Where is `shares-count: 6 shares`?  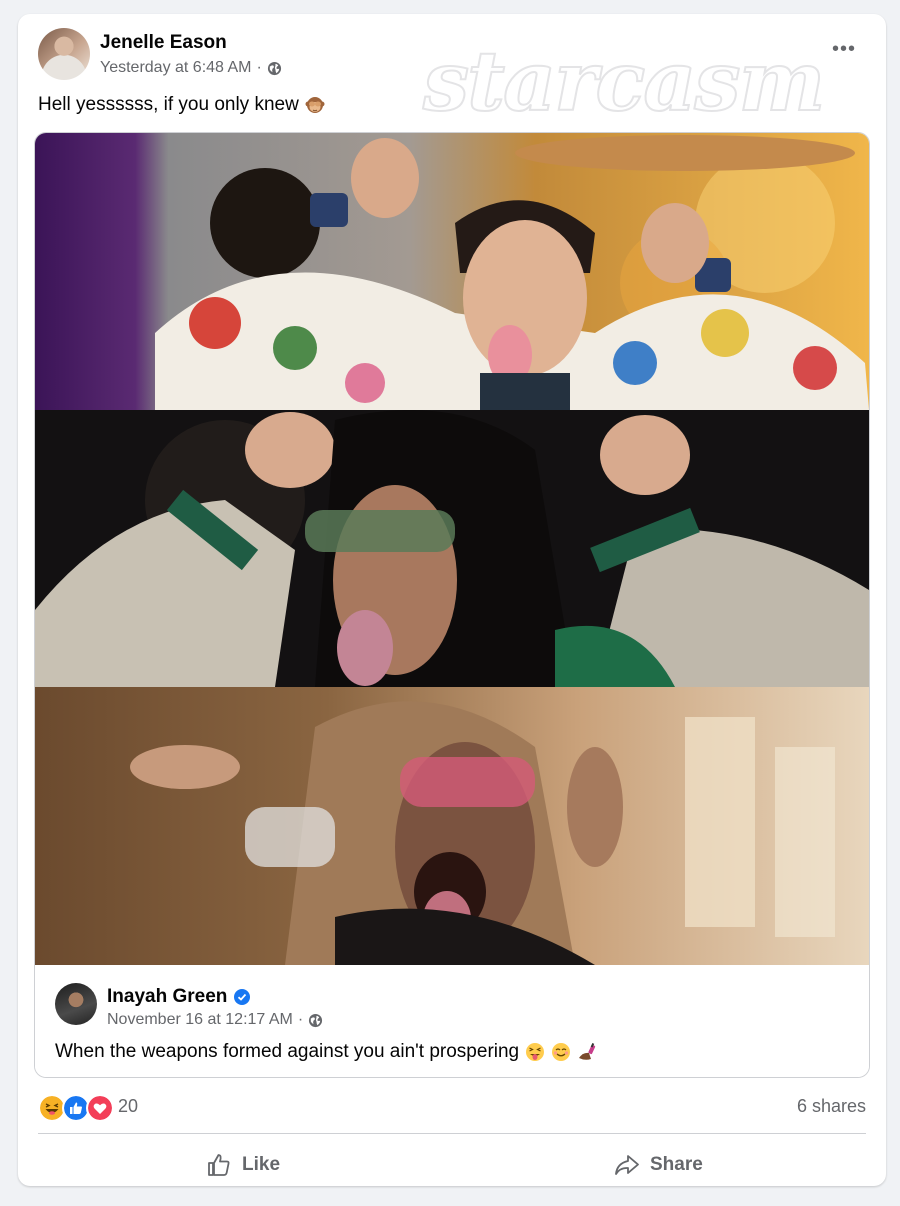 shares-count: 6 shares is located at coordinates (831, 1106).